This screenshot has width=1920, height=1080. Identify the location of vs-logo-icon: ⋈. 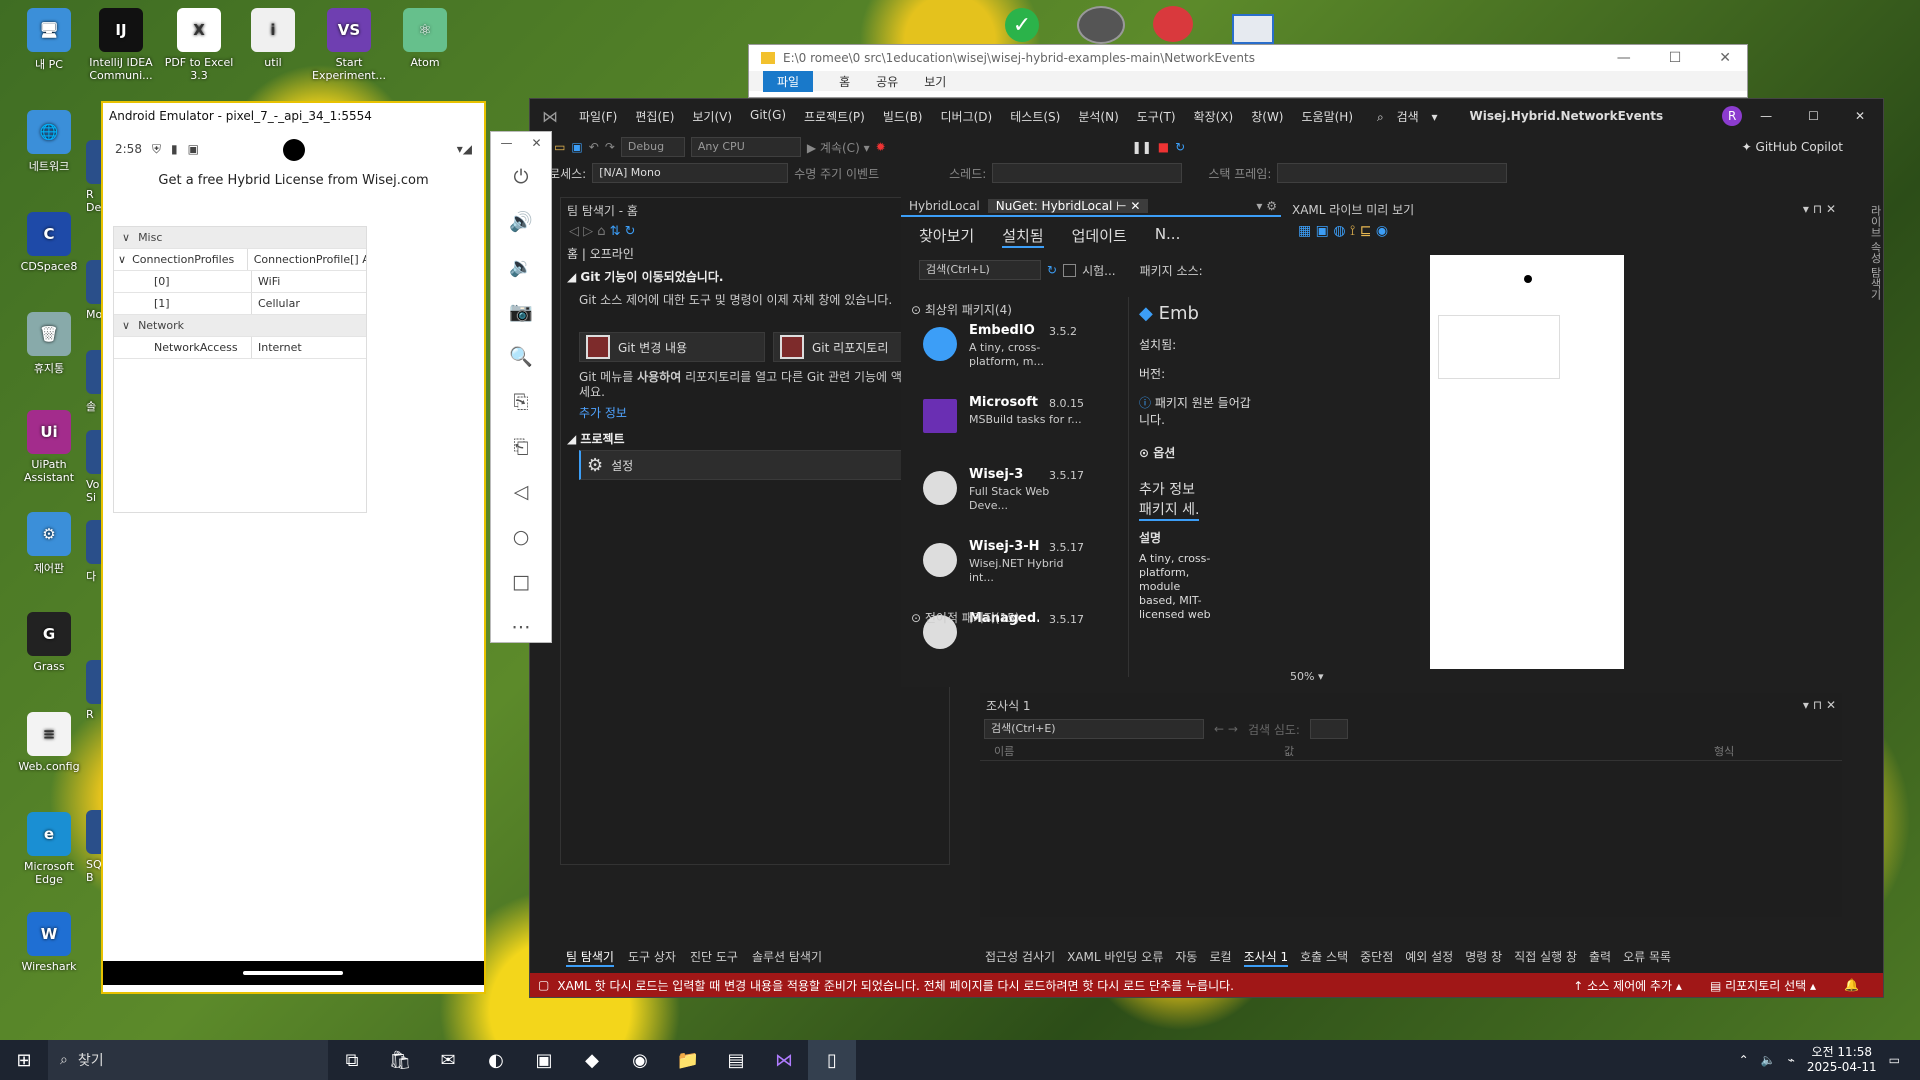
(550, 116).